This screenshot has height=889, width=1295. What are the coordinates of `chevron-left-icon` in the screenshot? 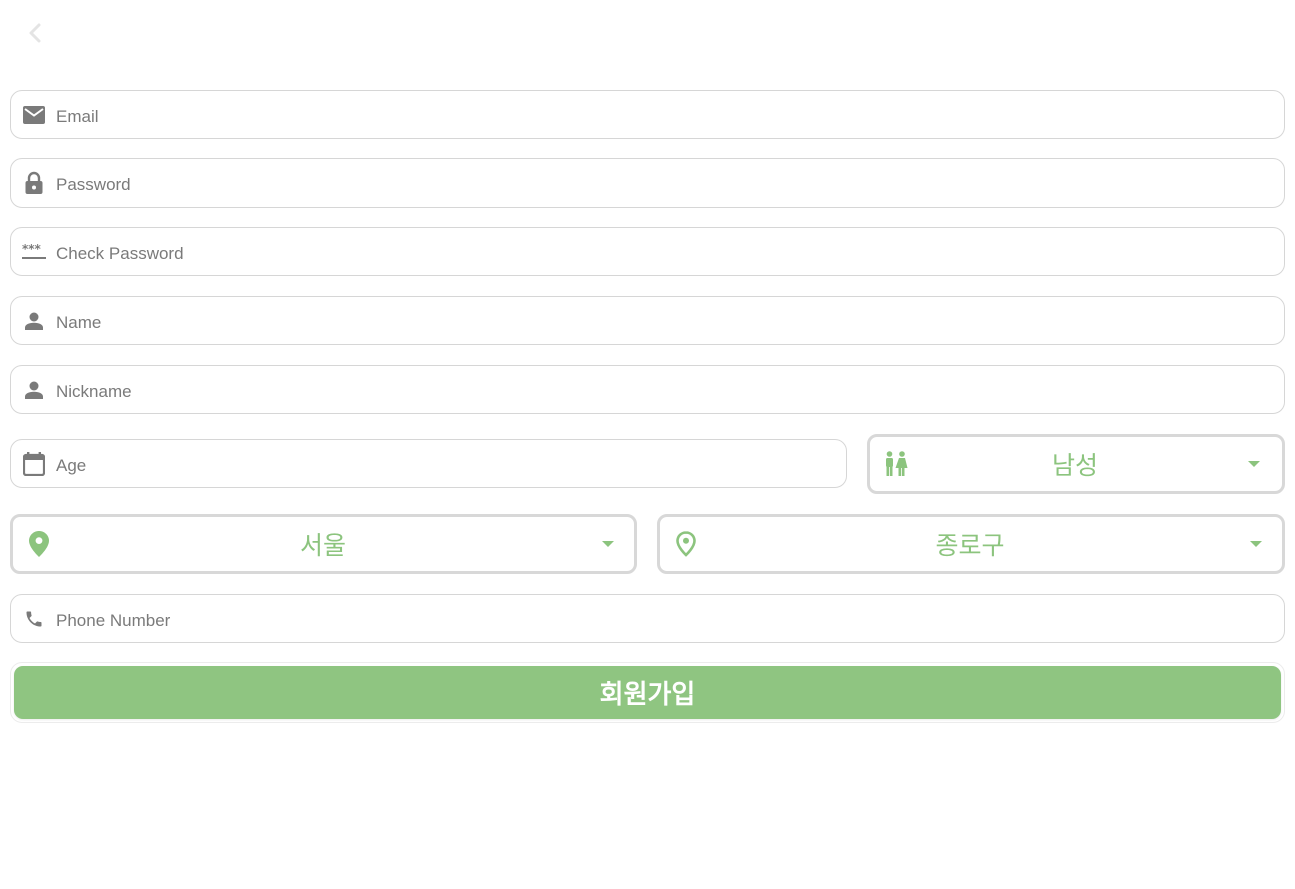 It's located at (35, 35).